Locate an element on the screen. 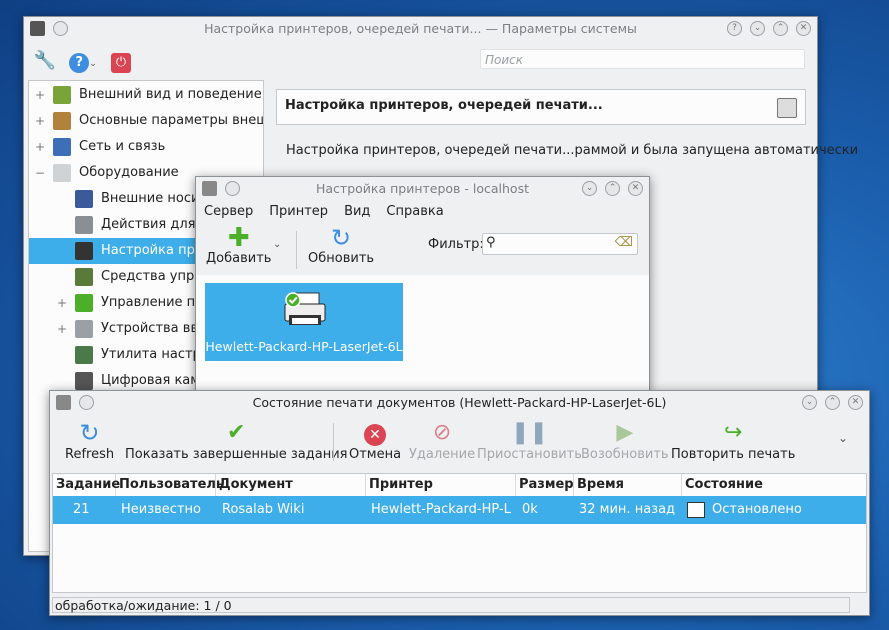 This screenshot has width=889, height=630. clear-broom-icon: ⌫ is located at coordinates (624, 242).